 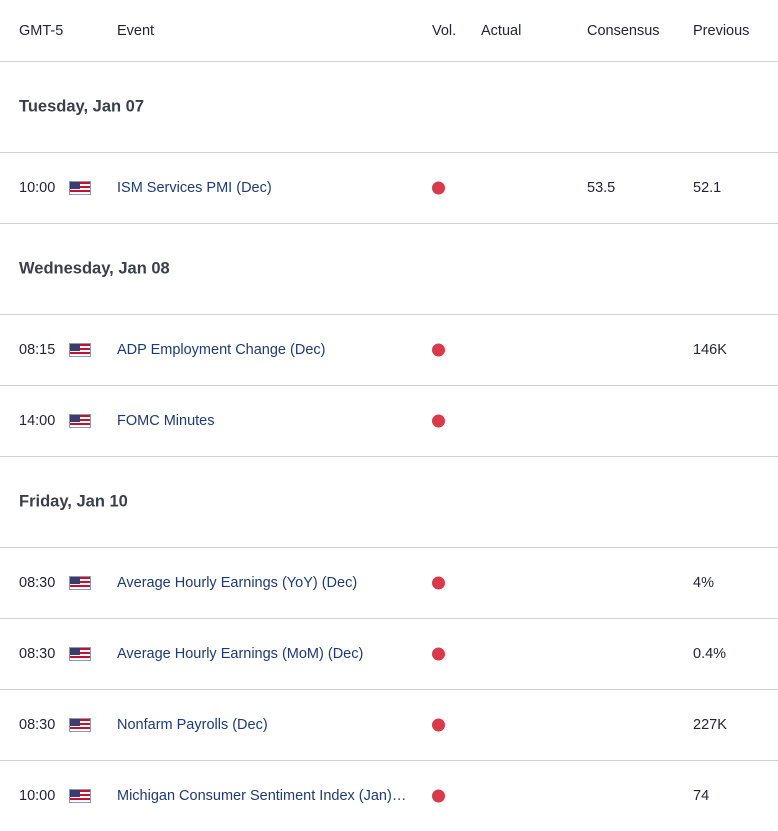 What do you see at coordinates (501, 31) in the screenshot?
I see `header-actual: Actual` at bounding box center [501, 31].